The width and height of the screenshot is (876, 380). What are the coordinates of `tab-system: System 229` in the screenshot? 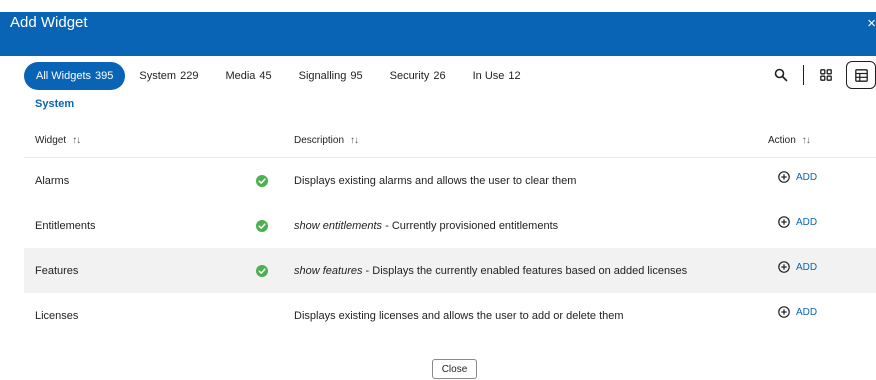 It's located at (168, 76).